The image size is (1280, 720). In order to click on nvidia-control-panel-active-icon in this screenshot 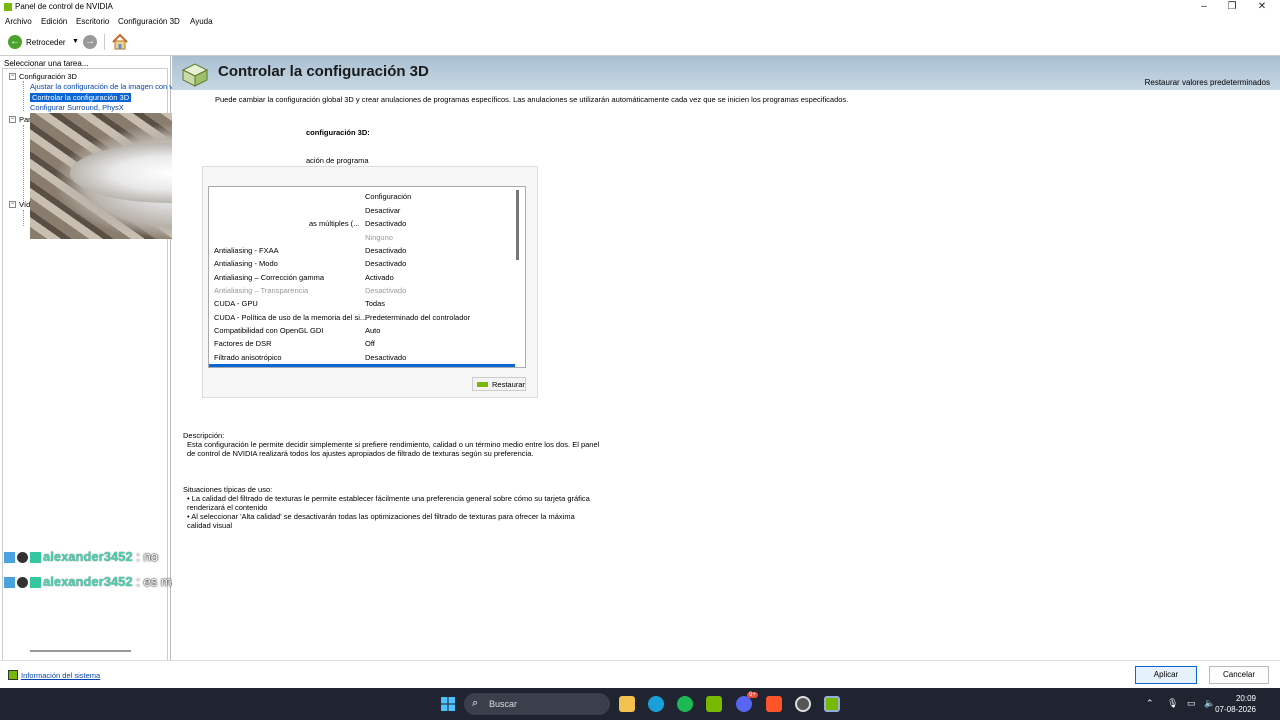, I will do `click(832, 704)`.